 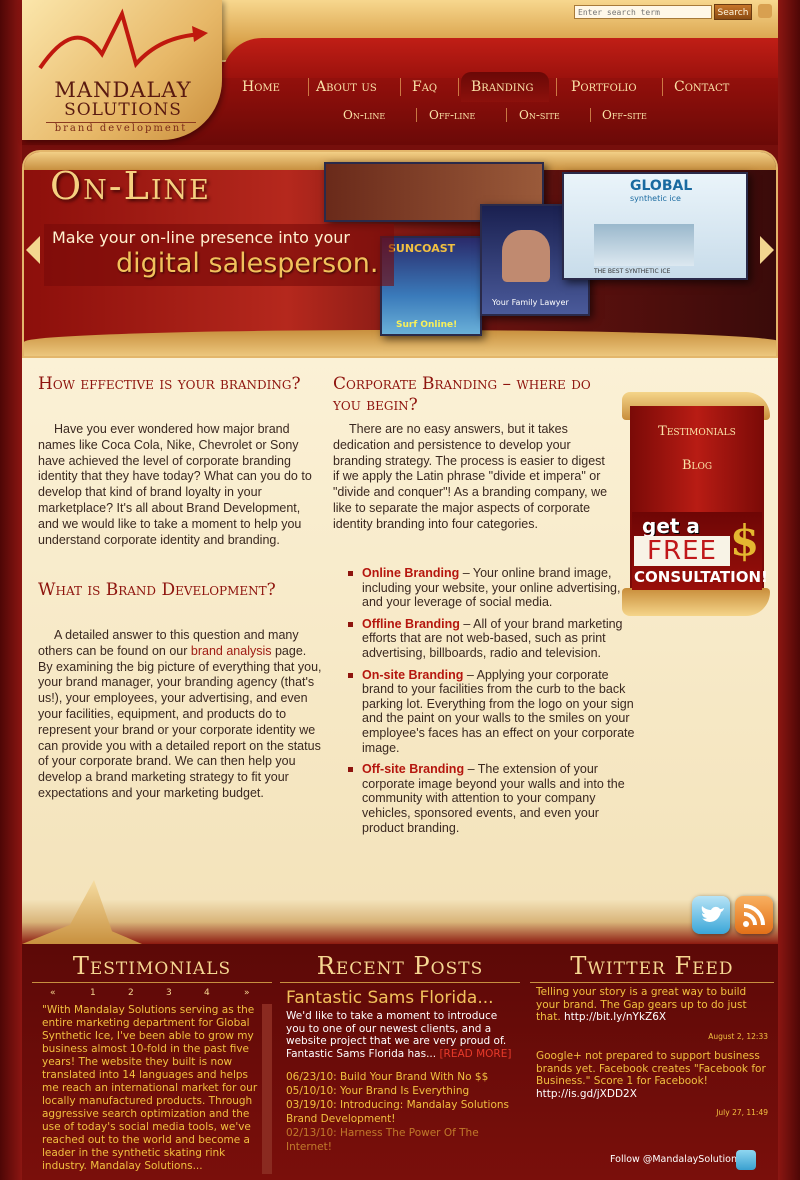 I want to click on rss-feed-icon, so click(x=754, y=915).